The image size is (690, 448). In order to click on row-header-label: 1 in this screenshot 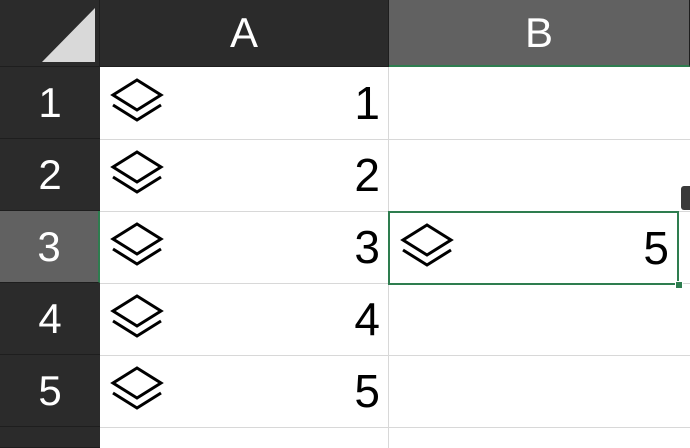, I will do `click(50, 102)`.